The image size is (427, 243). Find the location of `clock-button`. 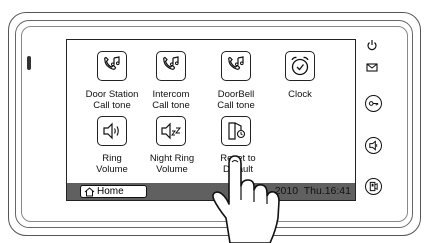

clock-button is located at coordinates (300, 66).